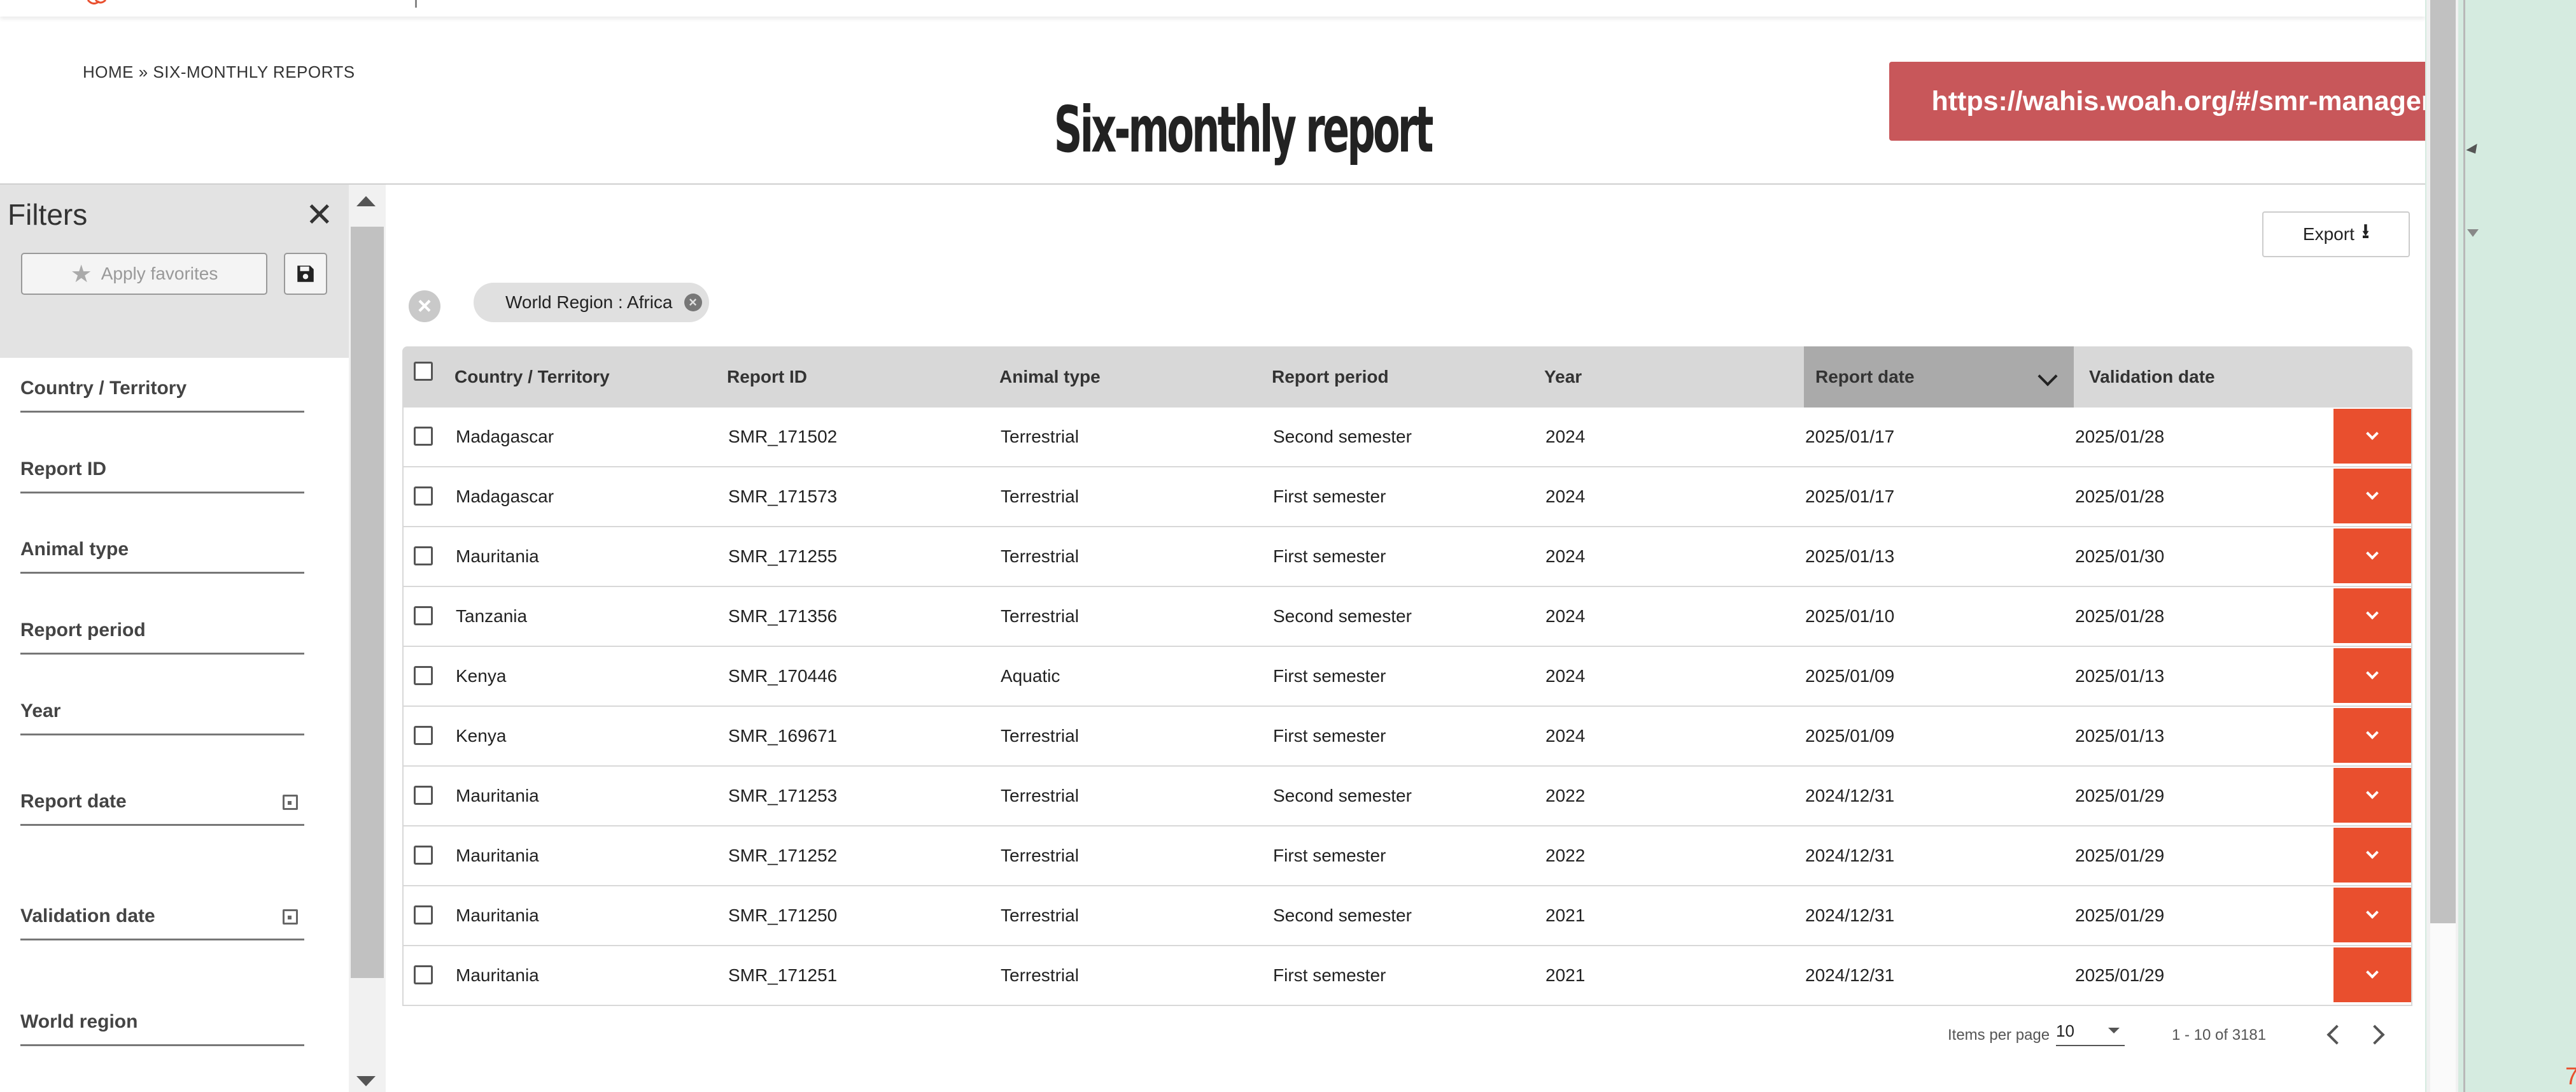 The width and height of the screenshot is (2576, 1092). I want to click on filter-label: World region, so click(79, 1021).